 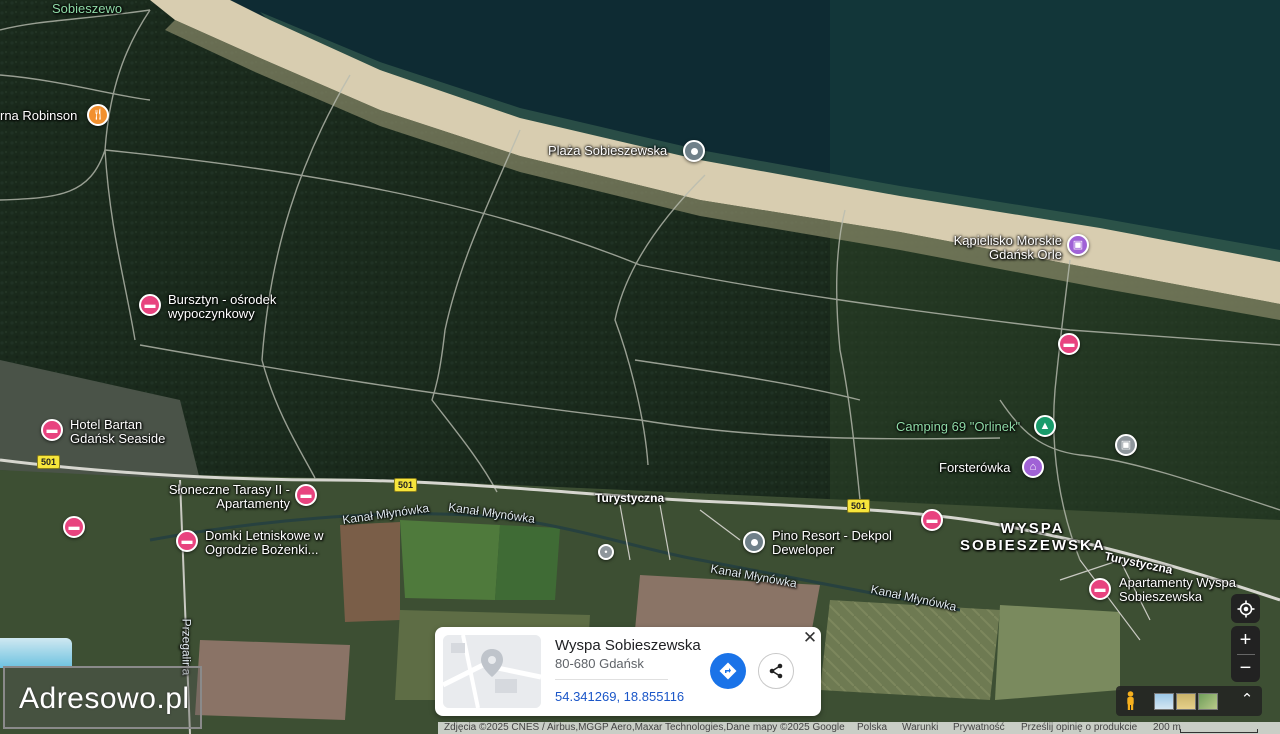 I want to click on label-sloneczne: Słoneczne Tarasy II - Apartamenty, so click(x=229, y=497).